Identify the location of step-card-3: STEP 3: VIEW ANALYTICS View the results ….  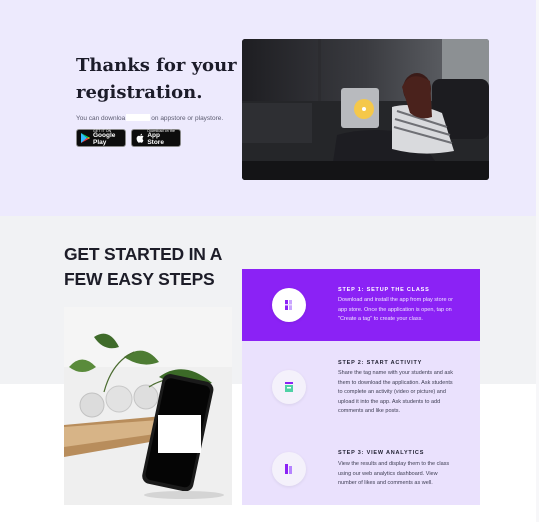
(361, 469).